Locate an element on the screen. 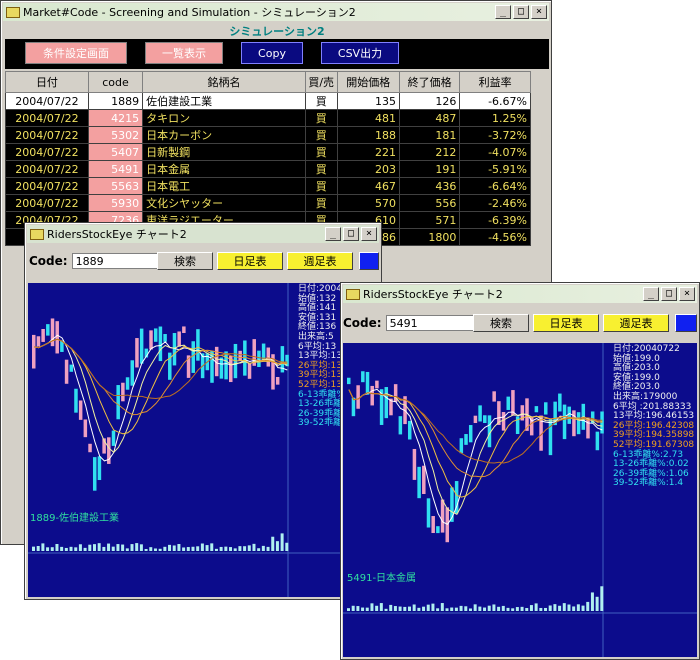 Image resolution: width=700 pixels, height=660 pixels. table-row: 2004/07/22 5407 日新製鋼買 221 212 -4.07% is located at coordinates (268, 152).